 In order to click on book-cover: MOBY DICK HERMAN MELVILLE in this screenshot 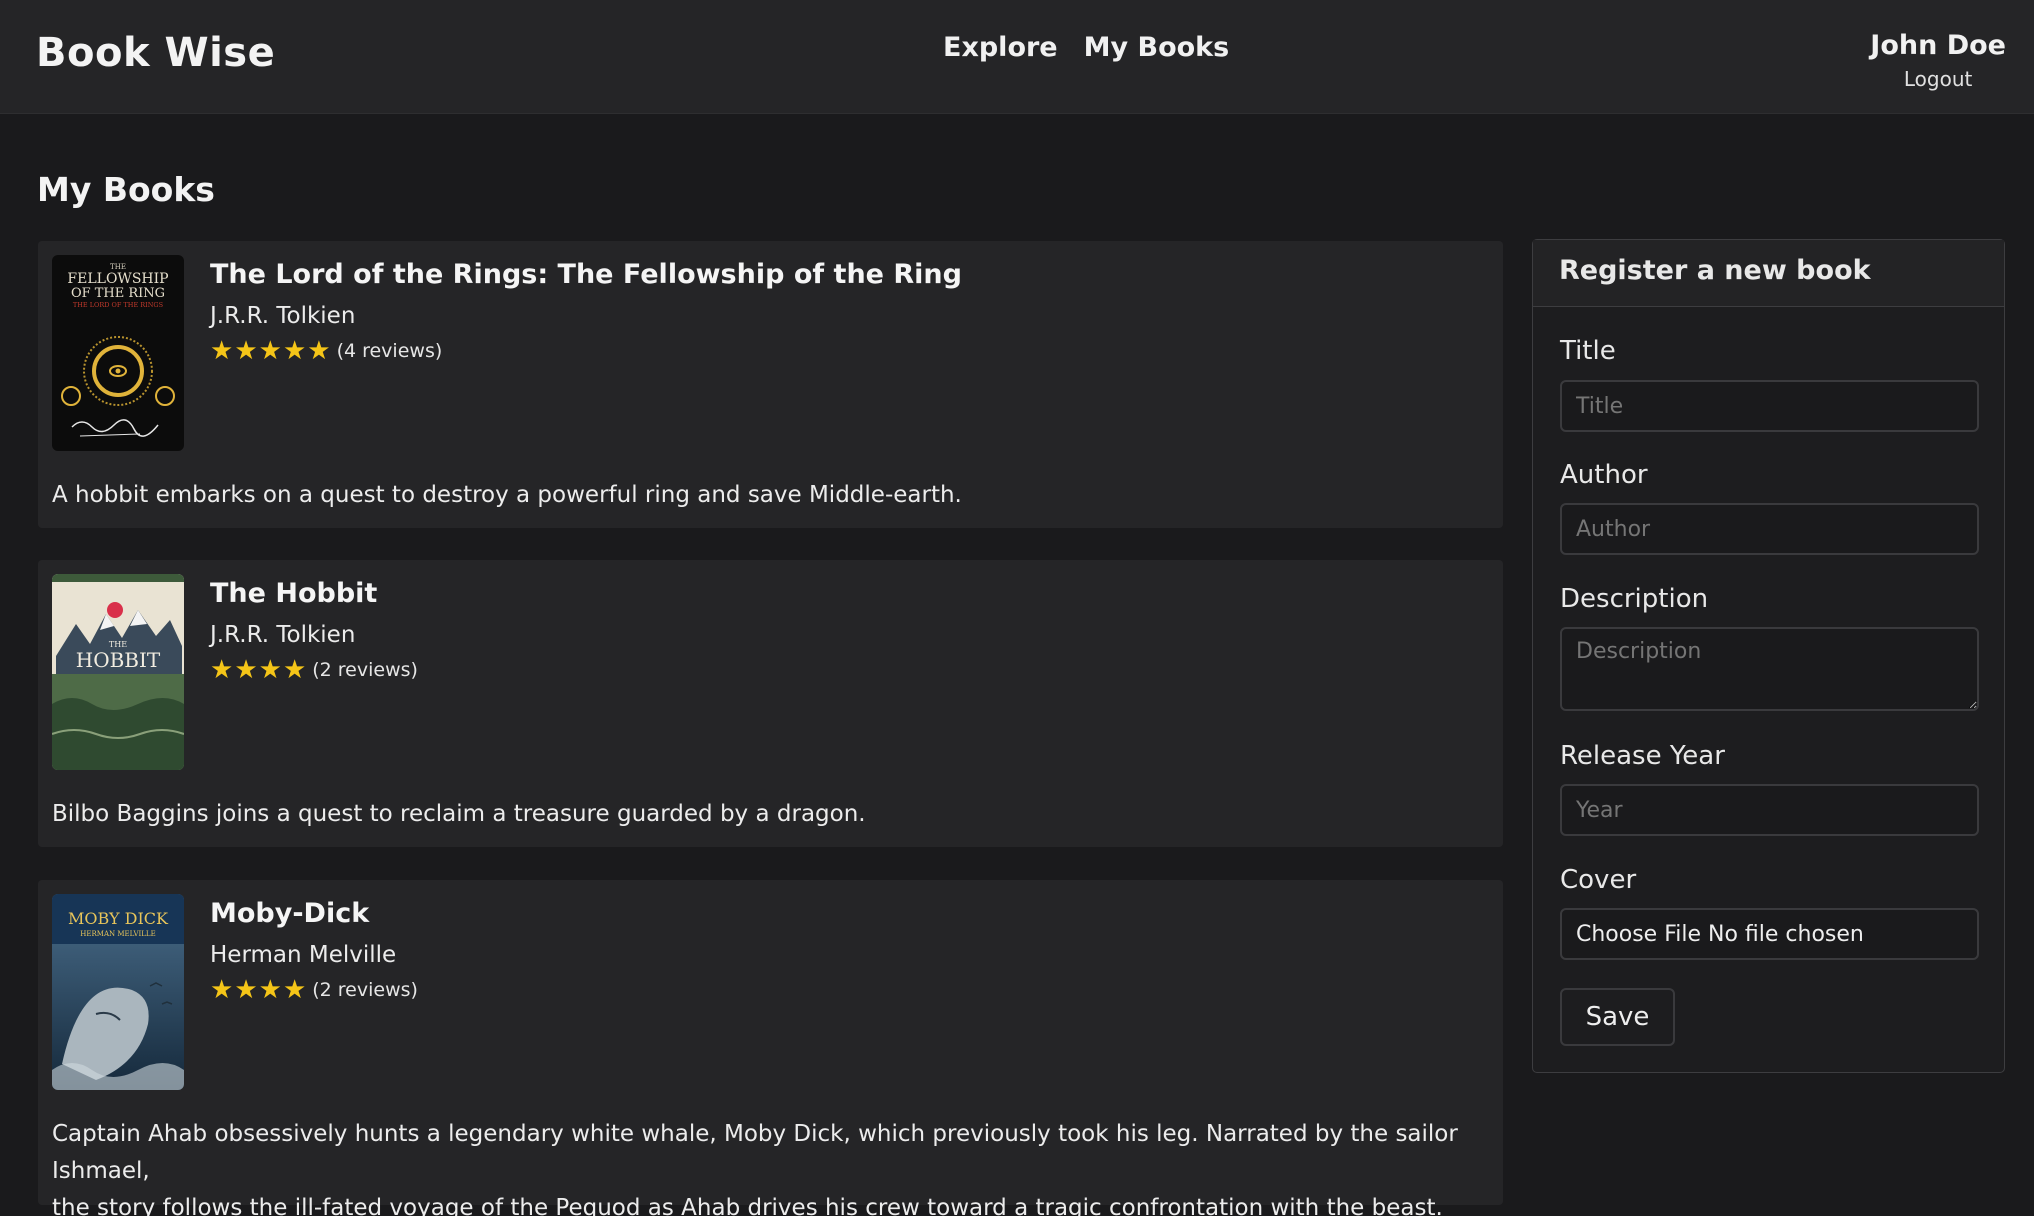, I will do `click(118, 992)`.